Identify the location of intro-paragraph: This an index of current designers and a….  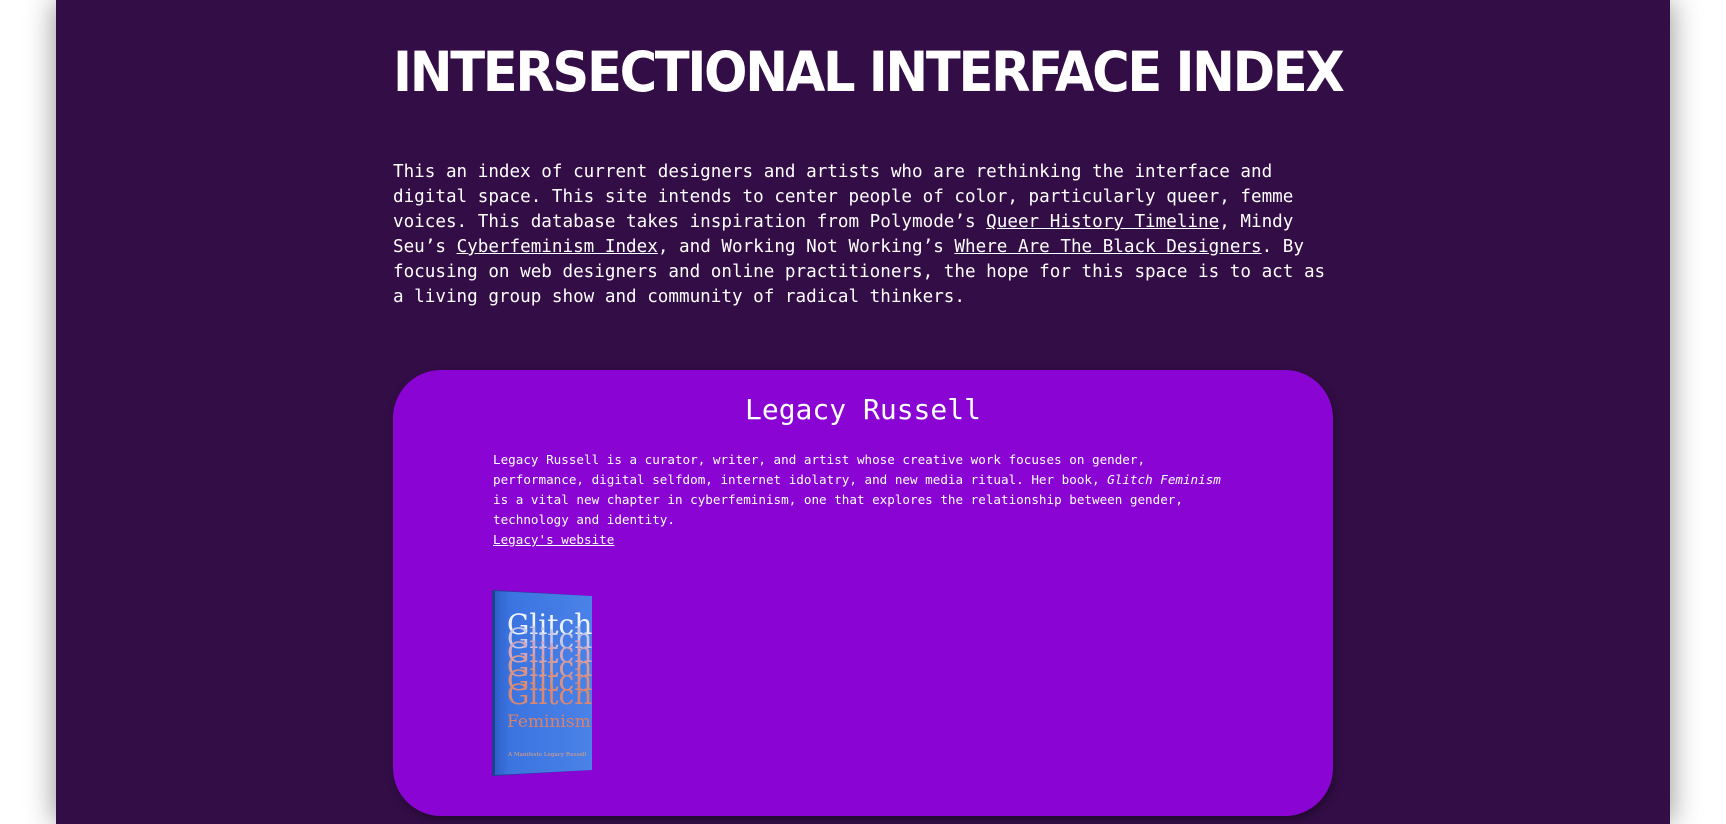
(863, 235).